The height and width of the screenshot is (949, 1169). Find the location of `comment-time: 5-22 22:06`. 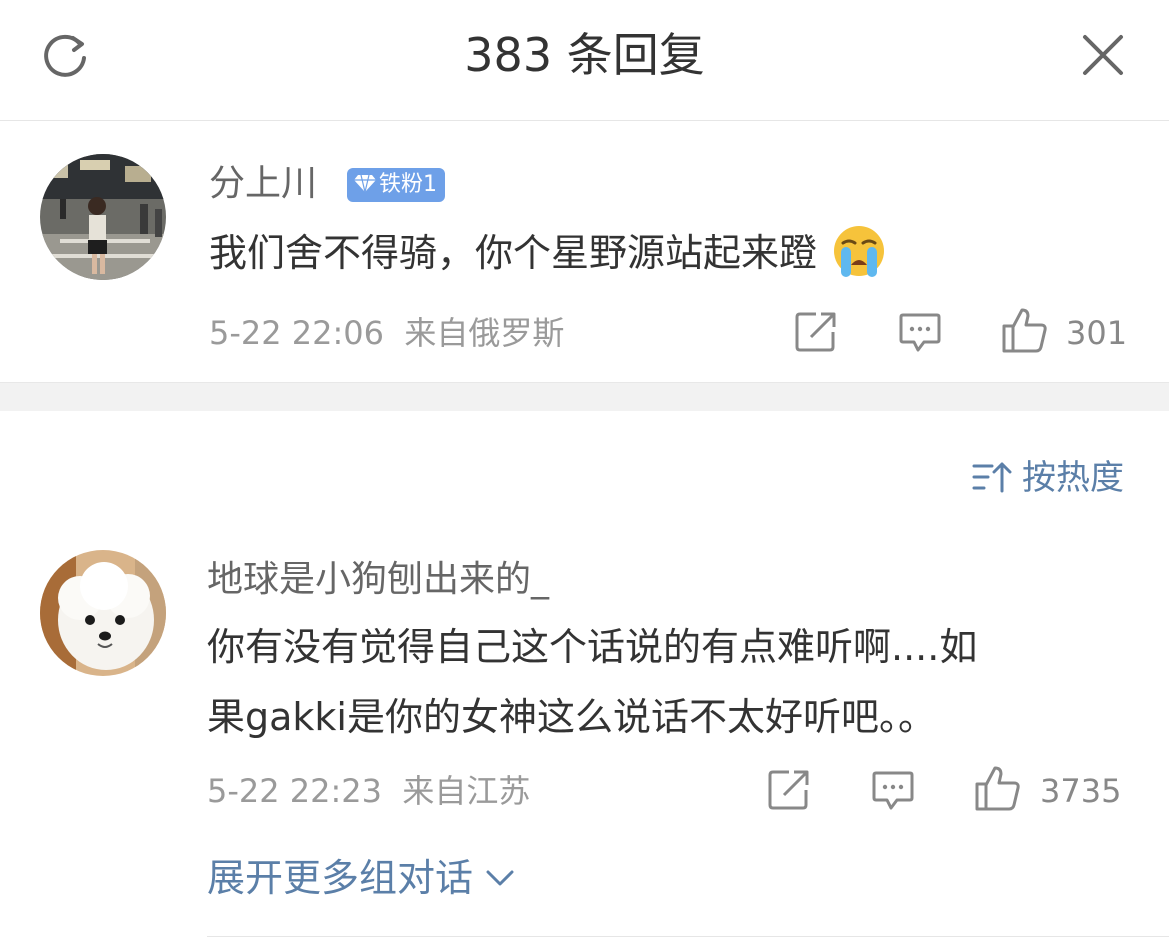

comment-time: 5-22 22:06 is located at coordinates (297, 333).